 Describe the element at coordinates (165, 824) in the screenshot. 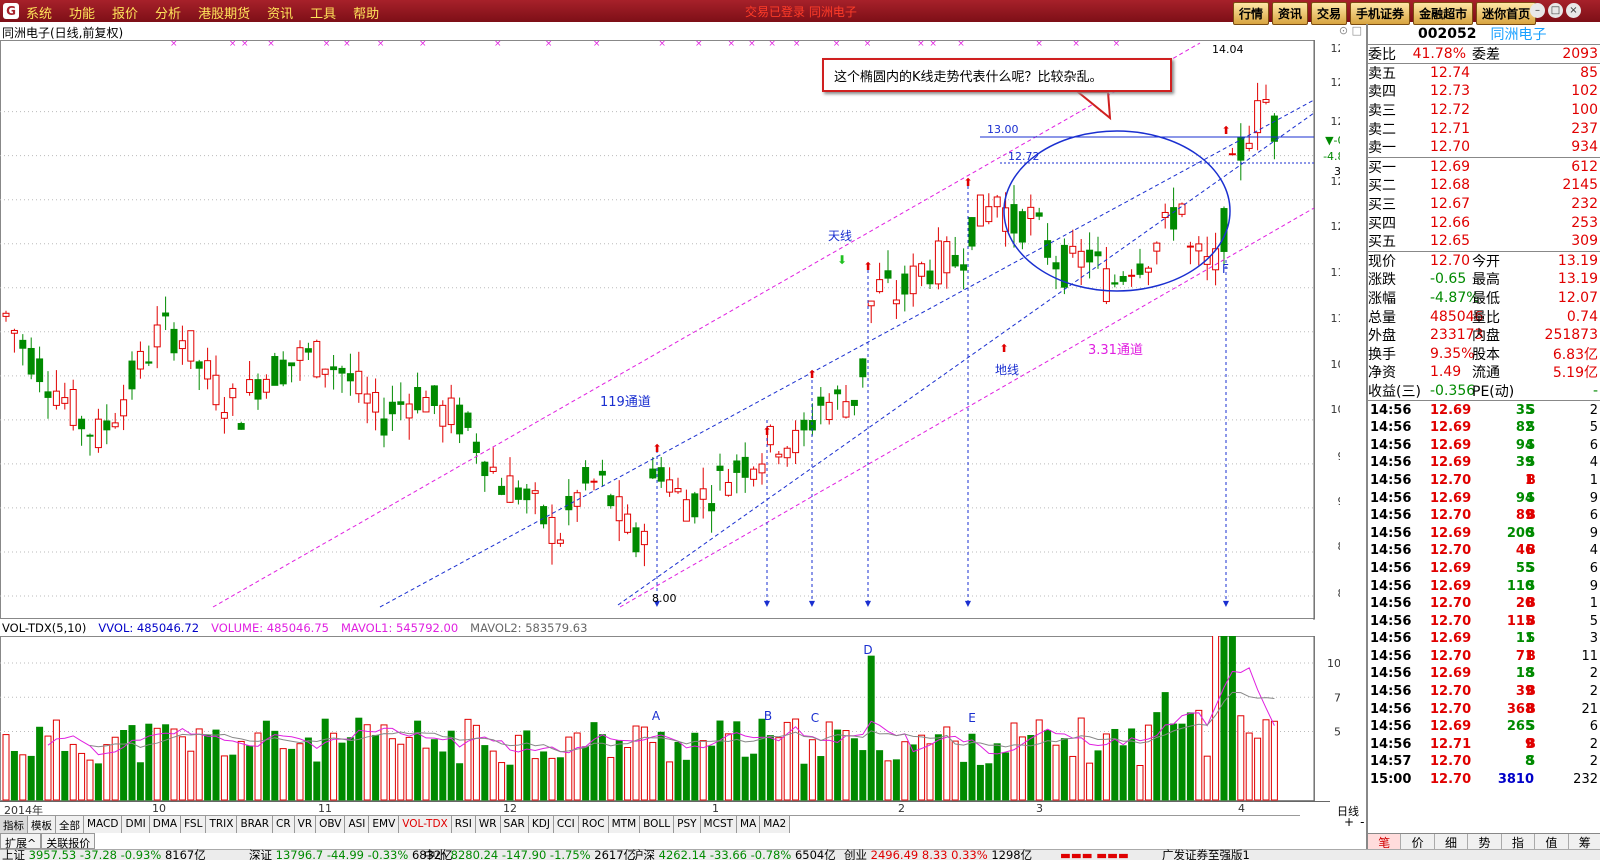

I see `indicator-tab: DMA` at that location.